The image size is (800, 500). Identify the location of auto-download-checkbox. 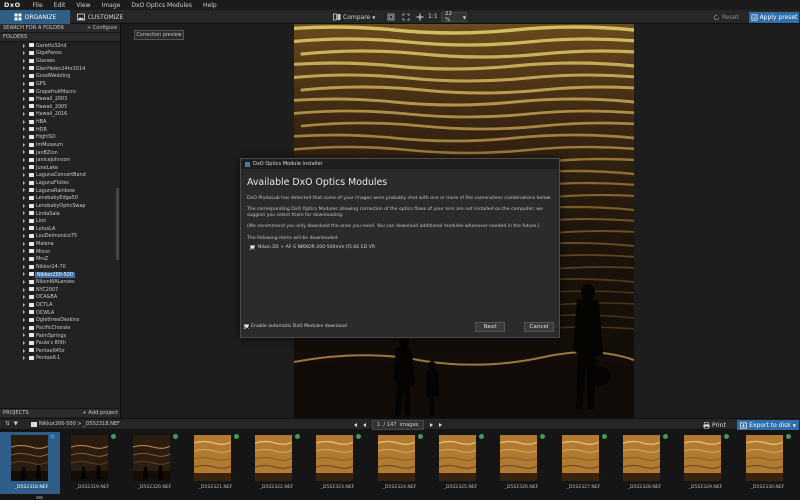
(246, 326).